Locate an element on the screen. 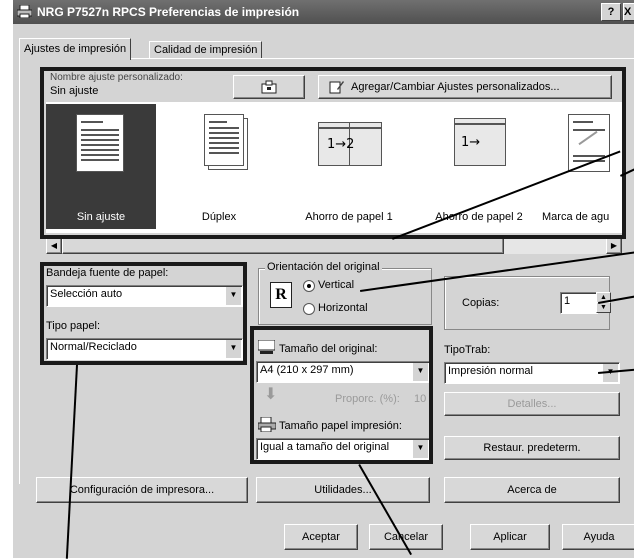 This screenshot has width=634, height=559. job-type-select: Impresión normal ▼ is located at coordinates (532, 373).